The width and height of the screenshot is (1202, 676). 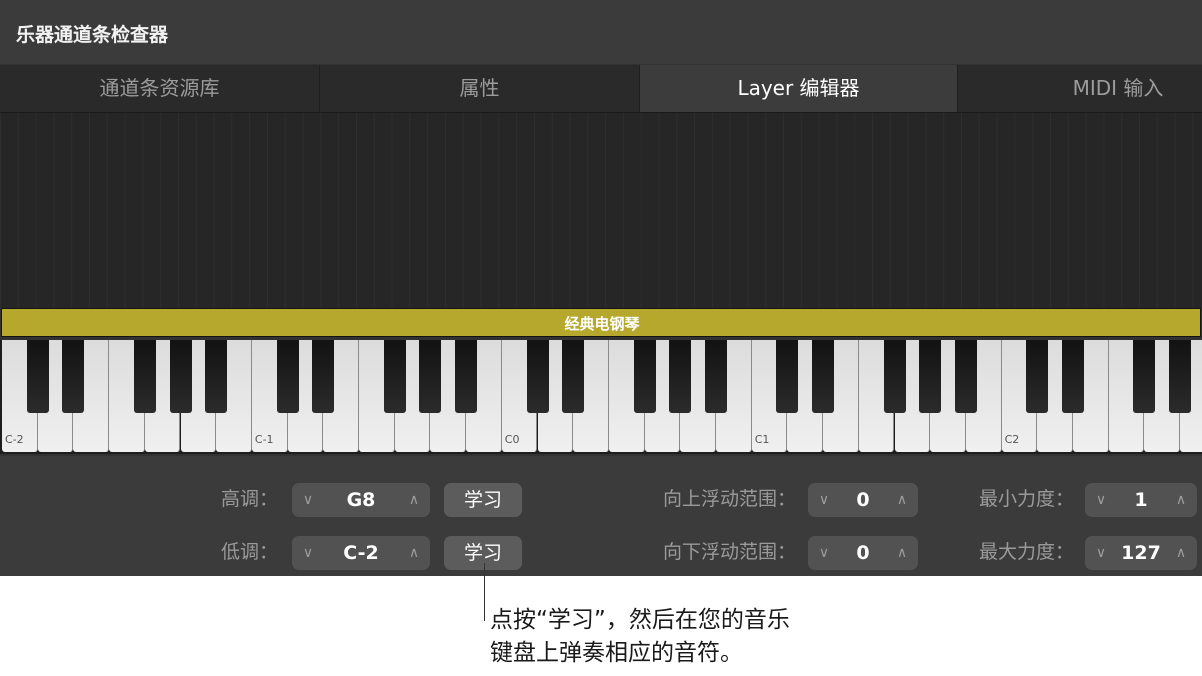 I want to click on title-bar: 乐器通道条检查器, so click(x=601, y=32).